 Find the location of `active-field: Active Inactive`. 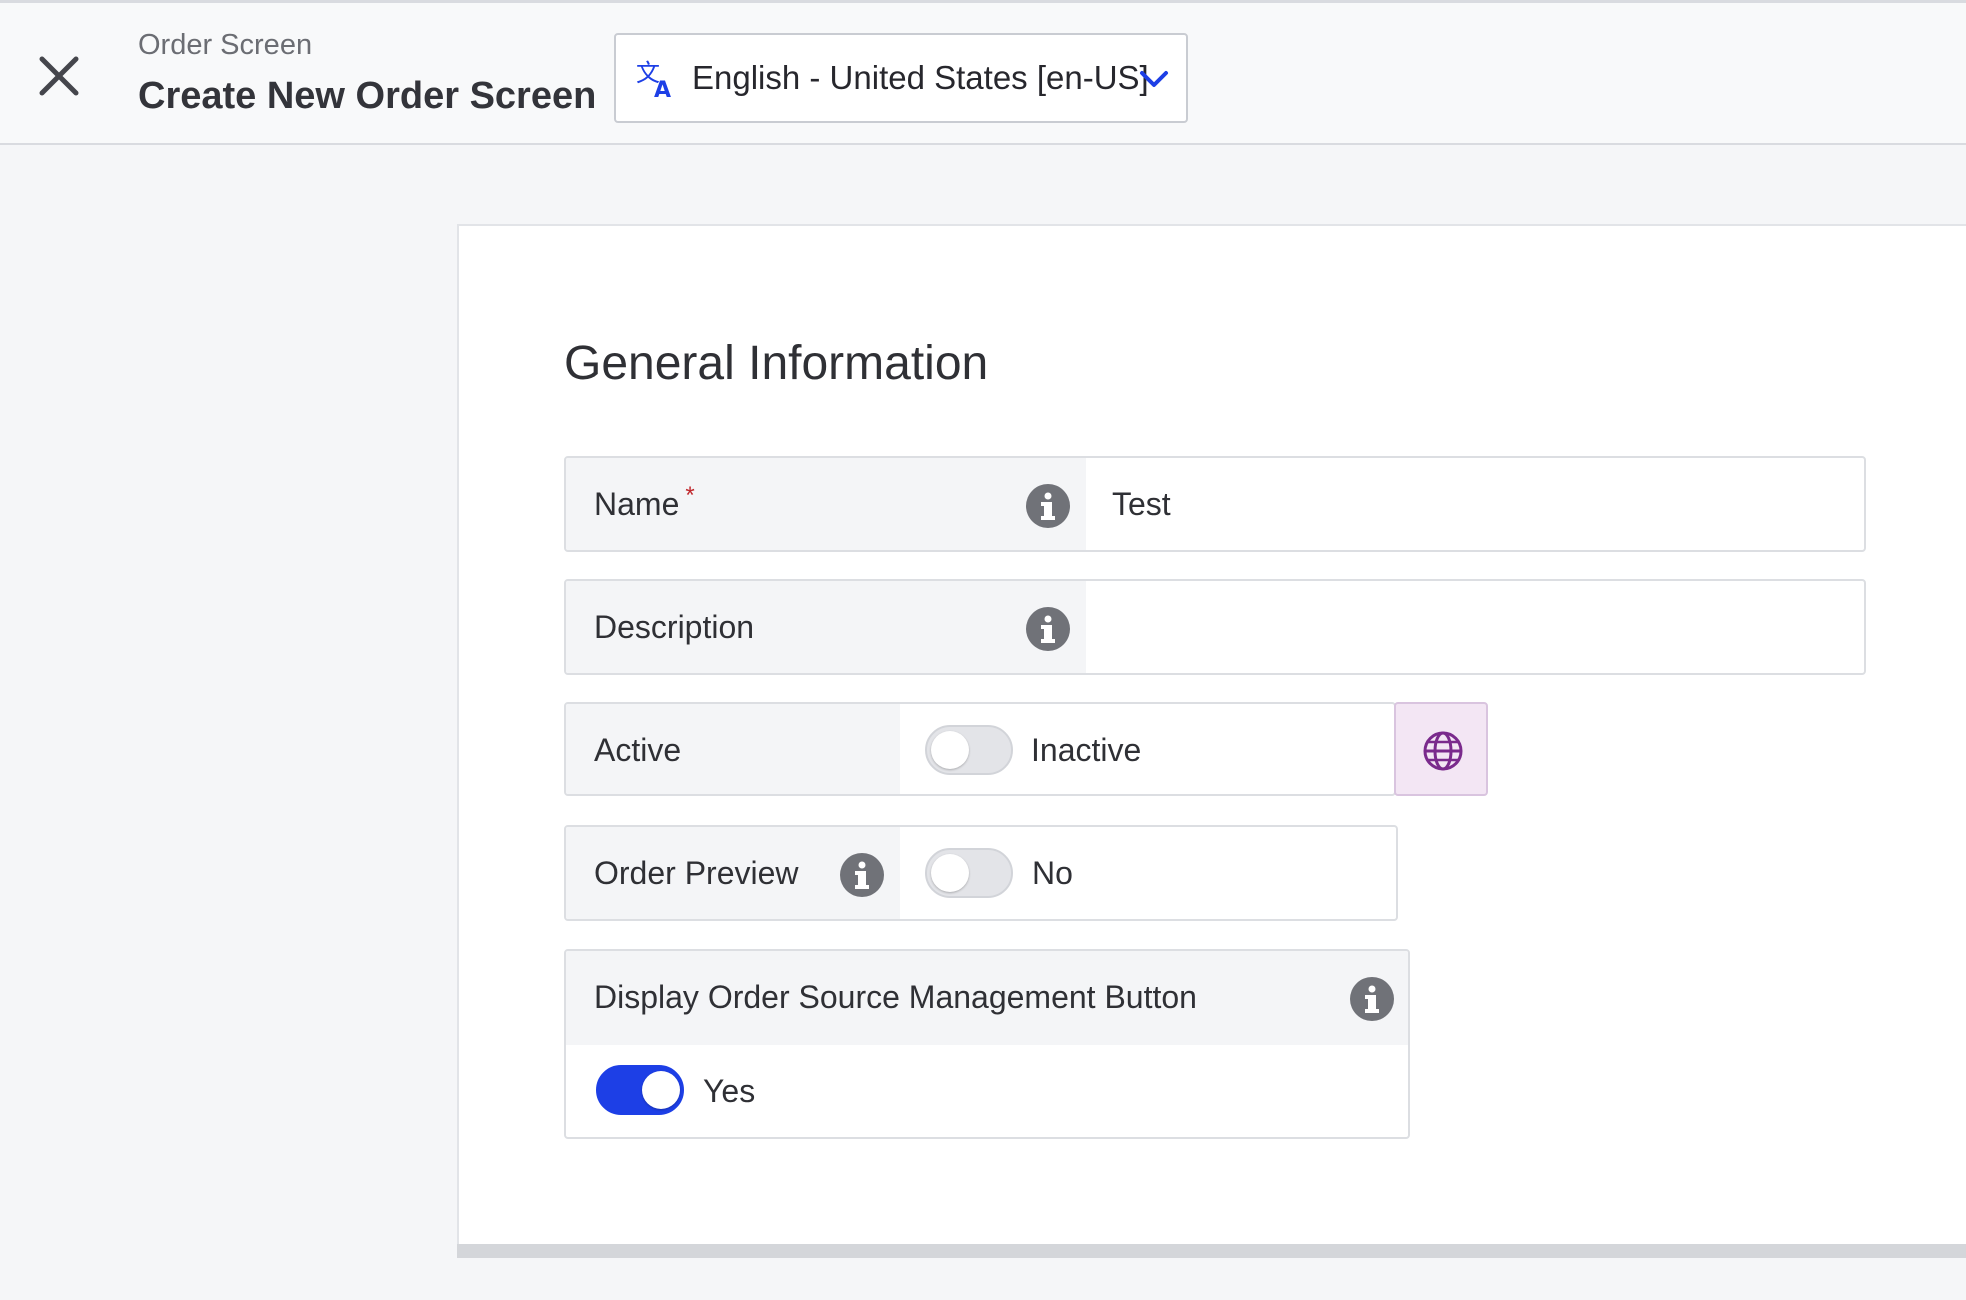

active-field: Active Inactive is located at coordinates (980, 749).